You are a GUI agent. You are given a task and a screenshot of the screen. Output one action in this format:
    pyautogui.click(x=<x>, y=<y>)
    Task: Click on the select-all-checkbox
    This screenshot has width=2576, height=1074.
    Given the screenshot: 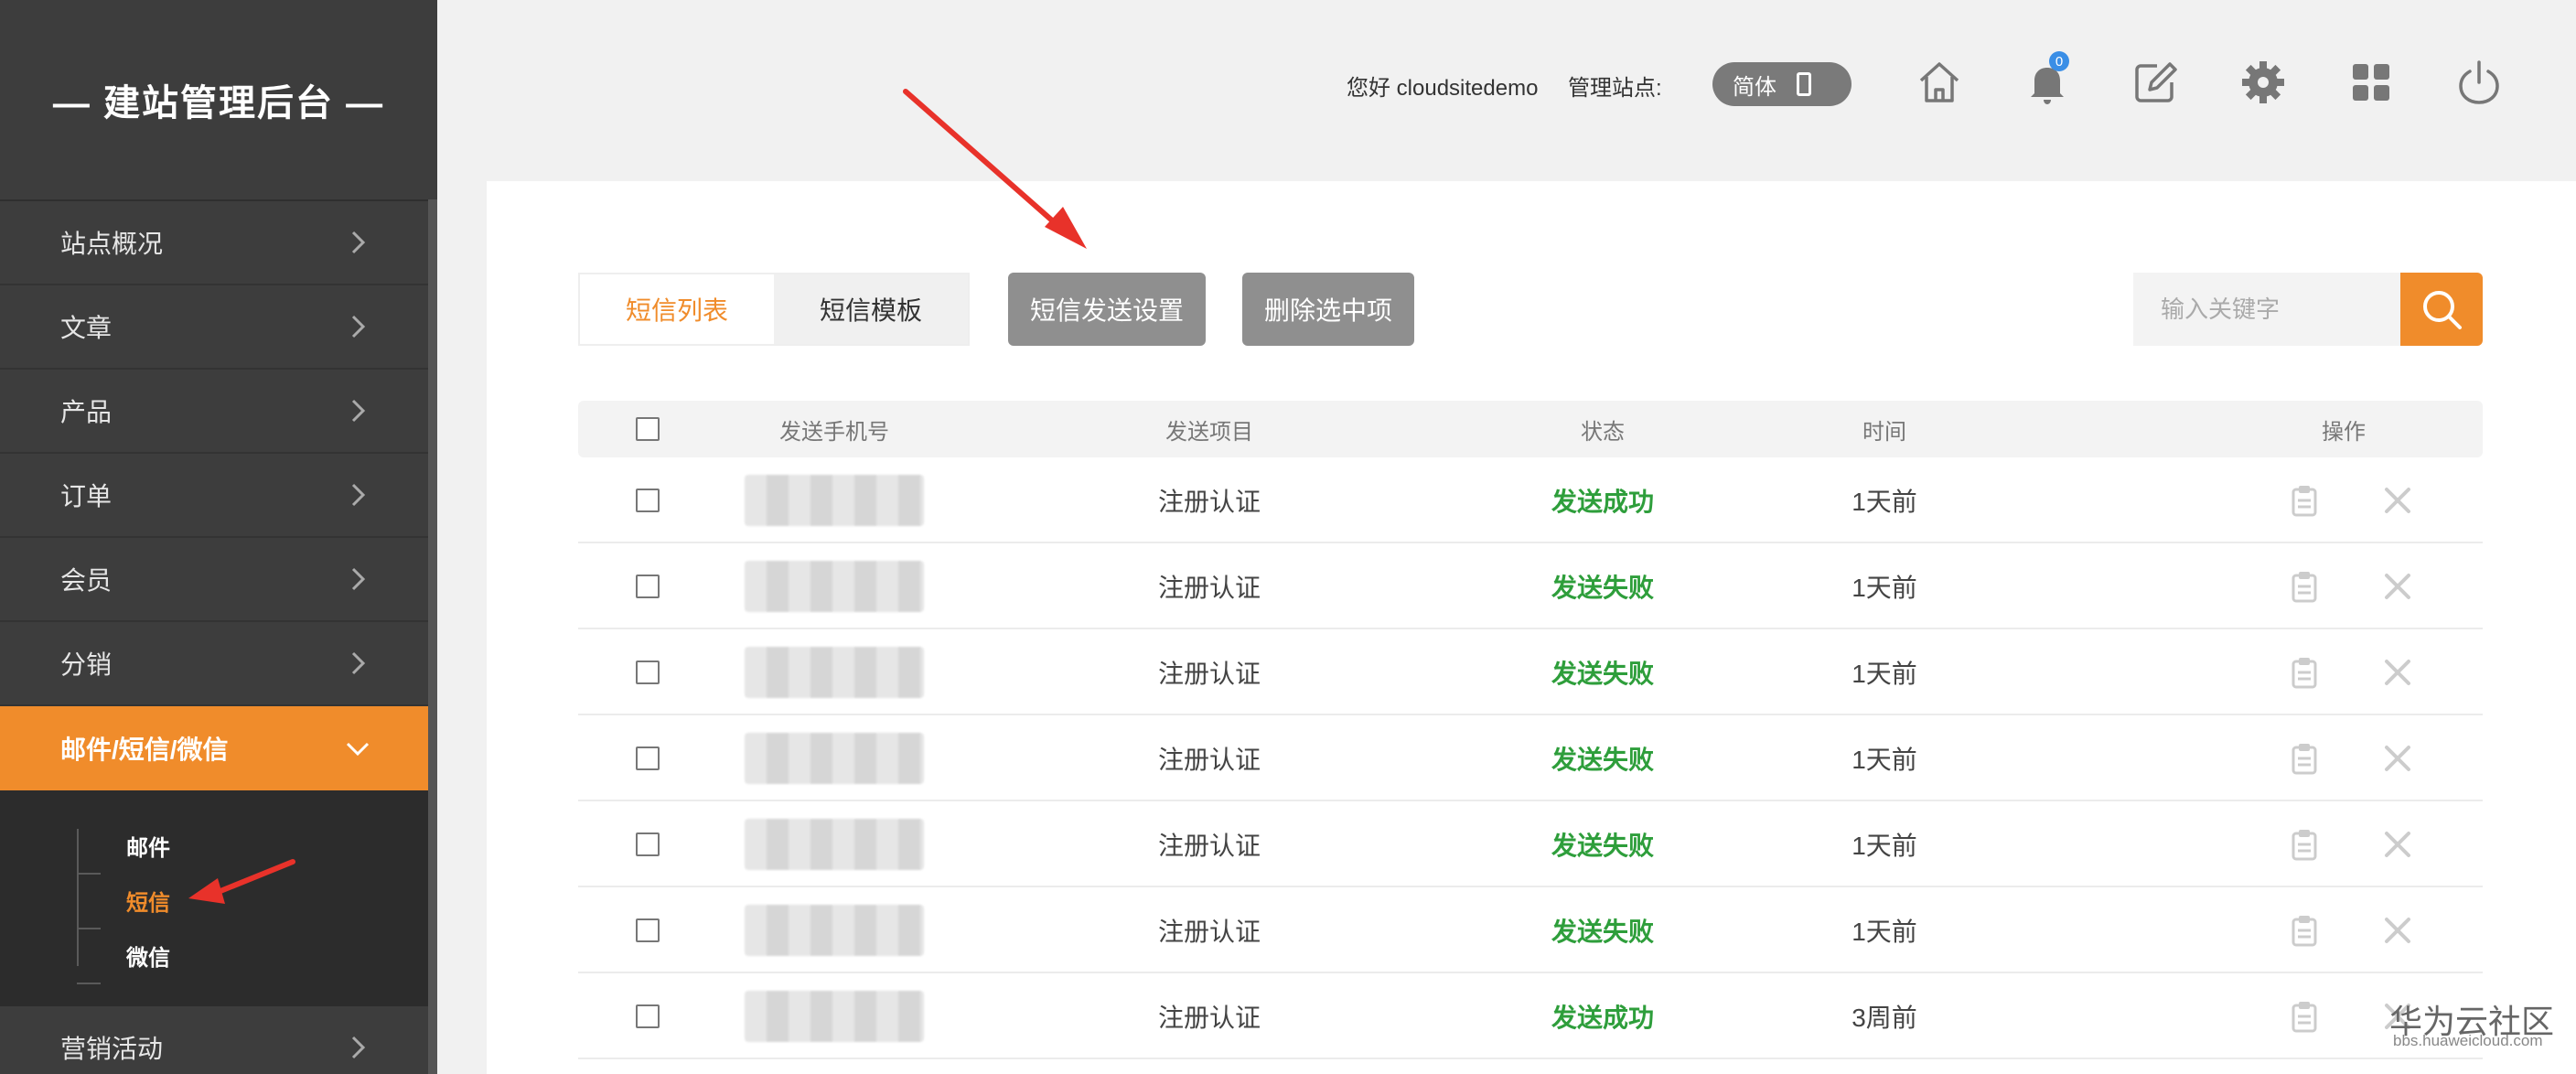 What is the action you would take?
    pyautogui.click(x=648, y=429)
    